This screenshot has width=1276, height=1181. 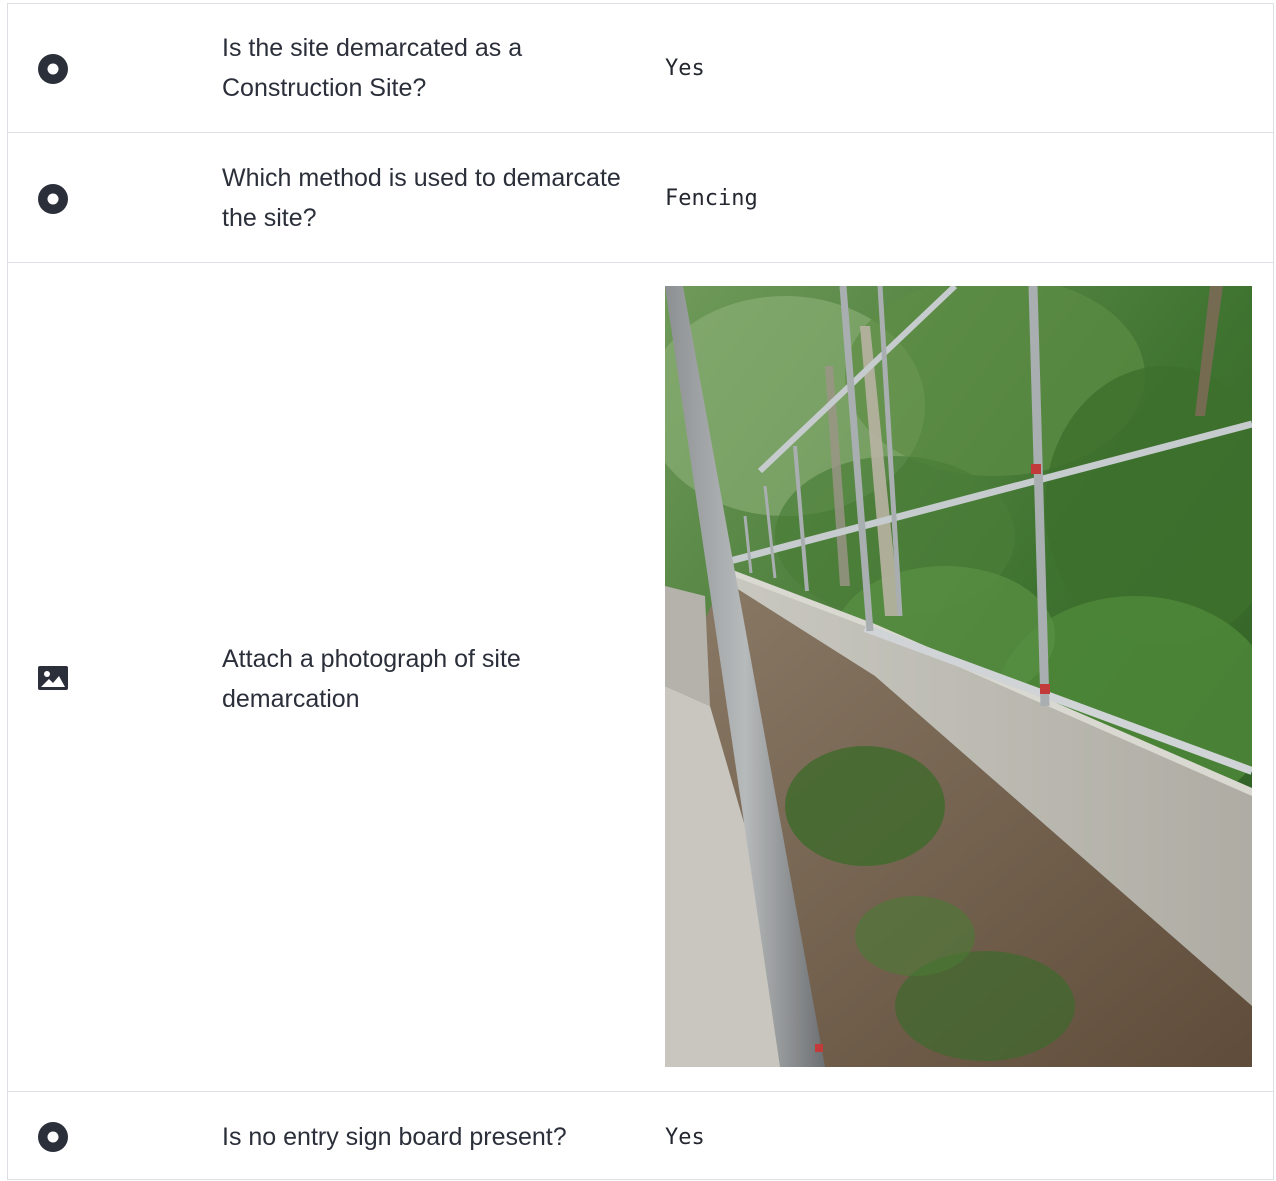 What do you see at coordinates (371, 679) in the screenshot?
I see `question-text: Attach a photograph of site demarcation` at bounding box center [371, 679].